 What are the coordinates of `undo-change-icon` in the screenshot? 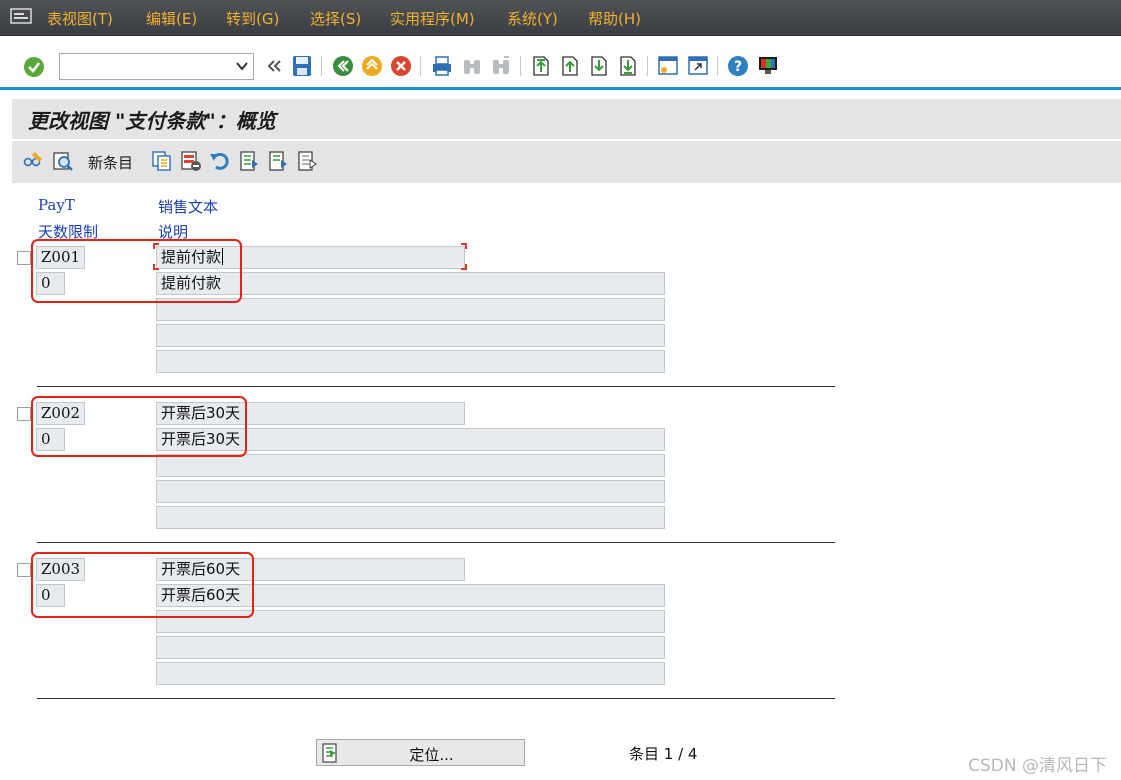 It's located at (220, 161).